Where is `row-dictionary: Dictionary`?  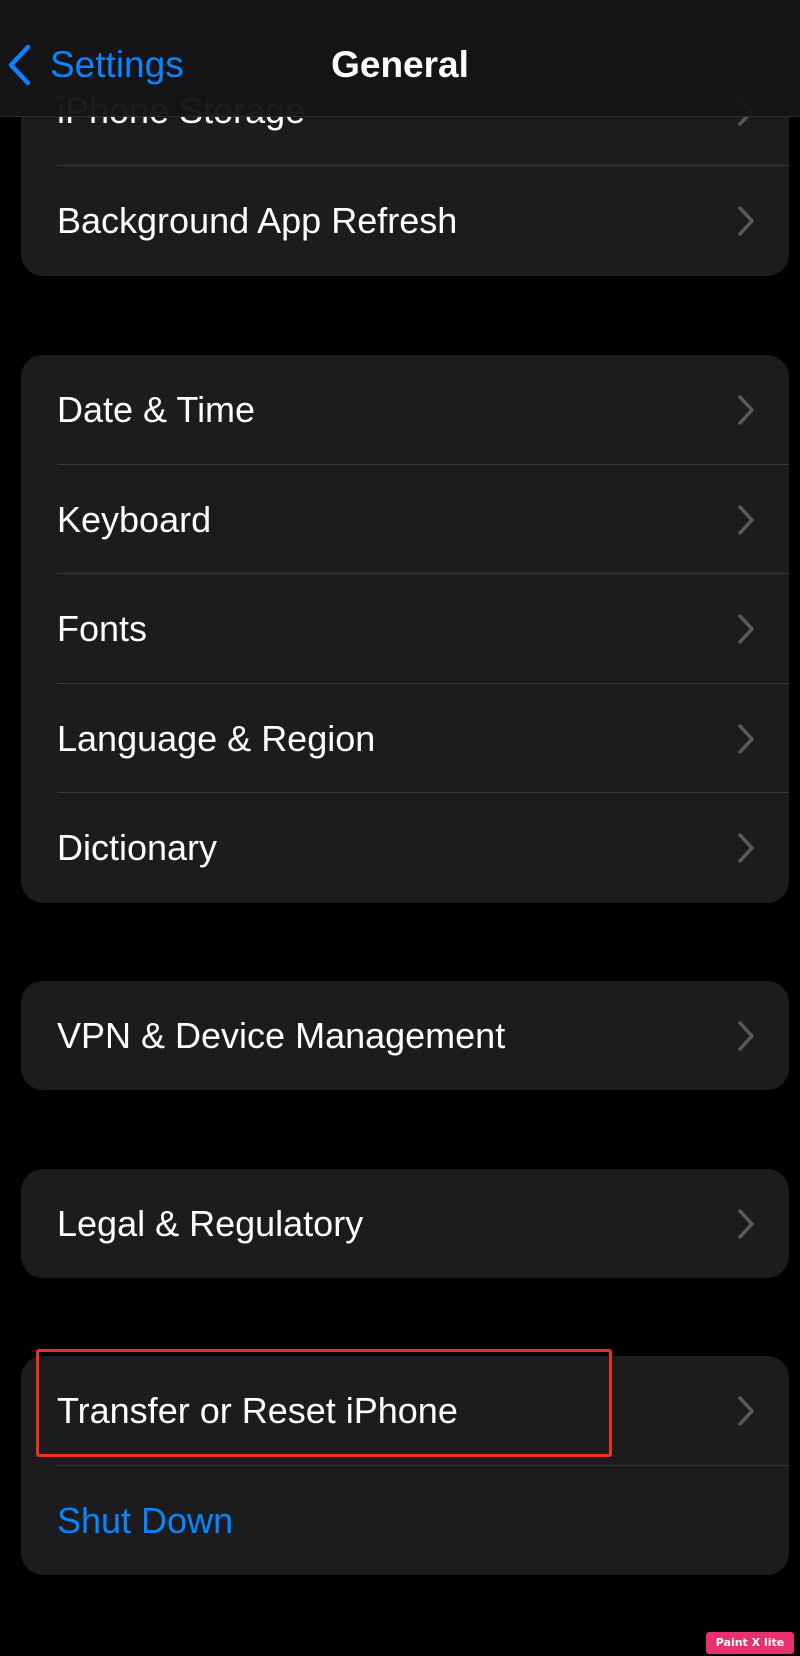 row-dictionary: Dictionary is located at coordinates (405, 848).